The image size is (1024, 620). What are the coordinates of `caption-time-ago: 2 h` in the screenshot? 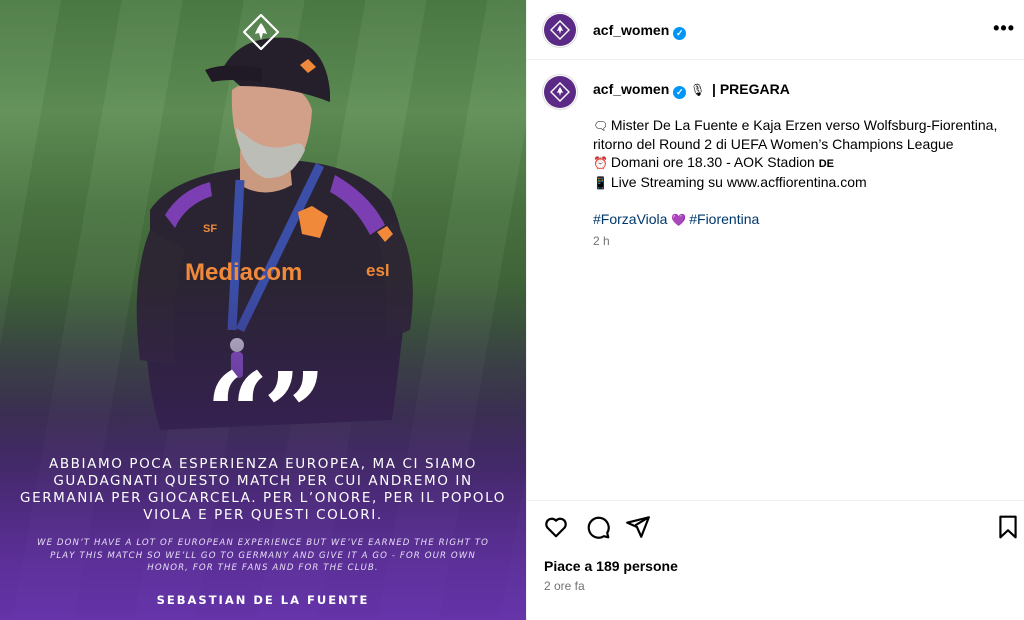 It's located at (601, 241).